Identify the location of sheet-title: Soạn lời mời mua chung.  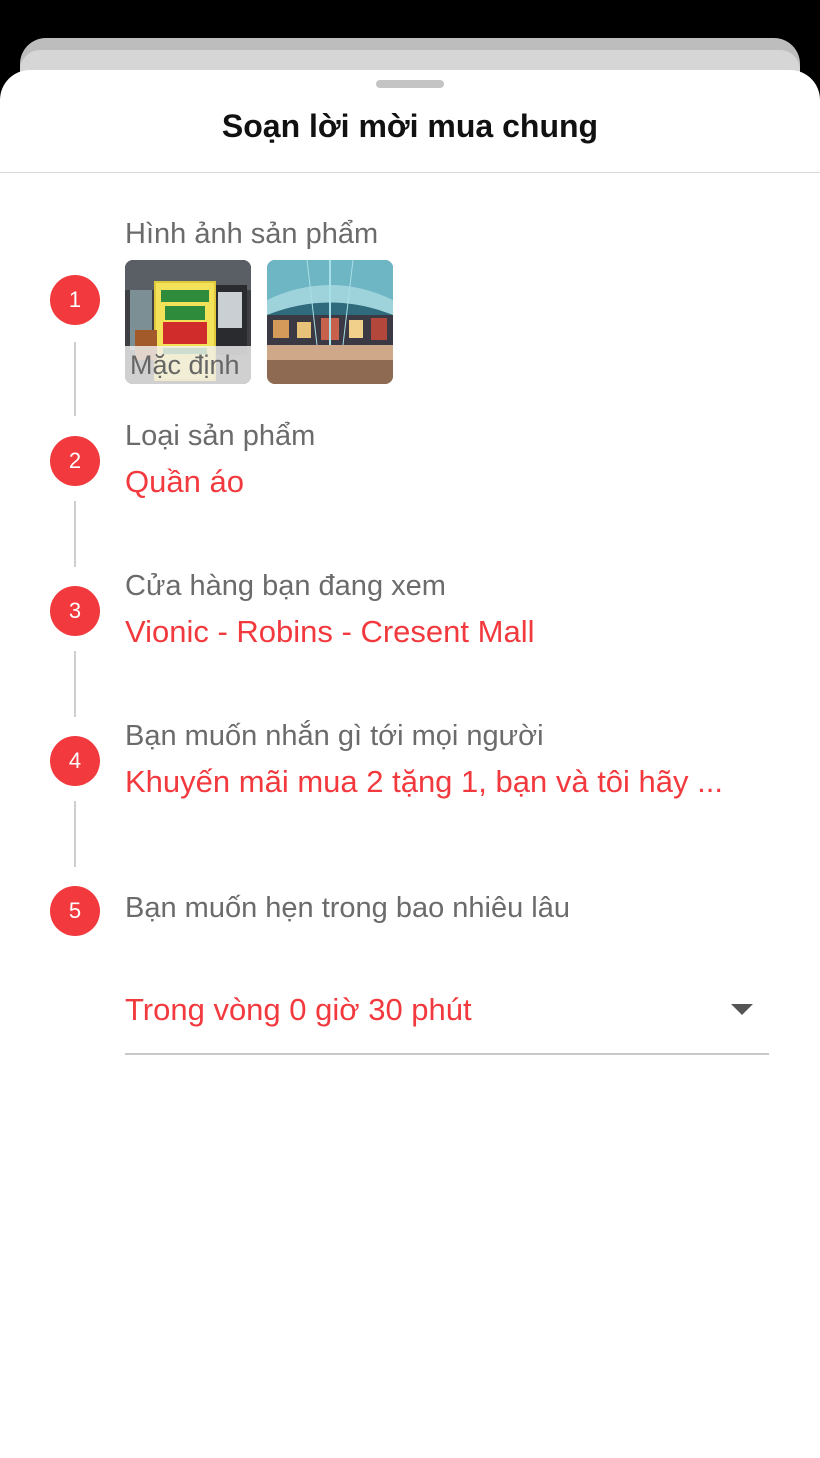
(410, 126).